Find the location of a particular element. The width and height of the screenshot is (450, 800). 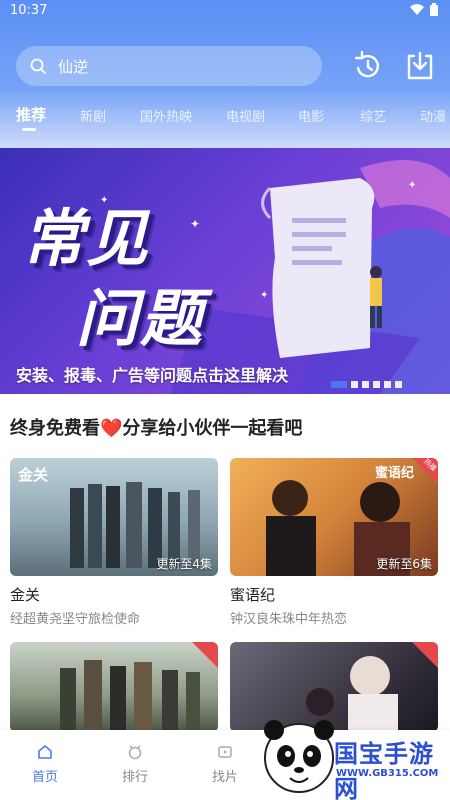

nav-ranking: 排行 is located at coordinates (135, 764).